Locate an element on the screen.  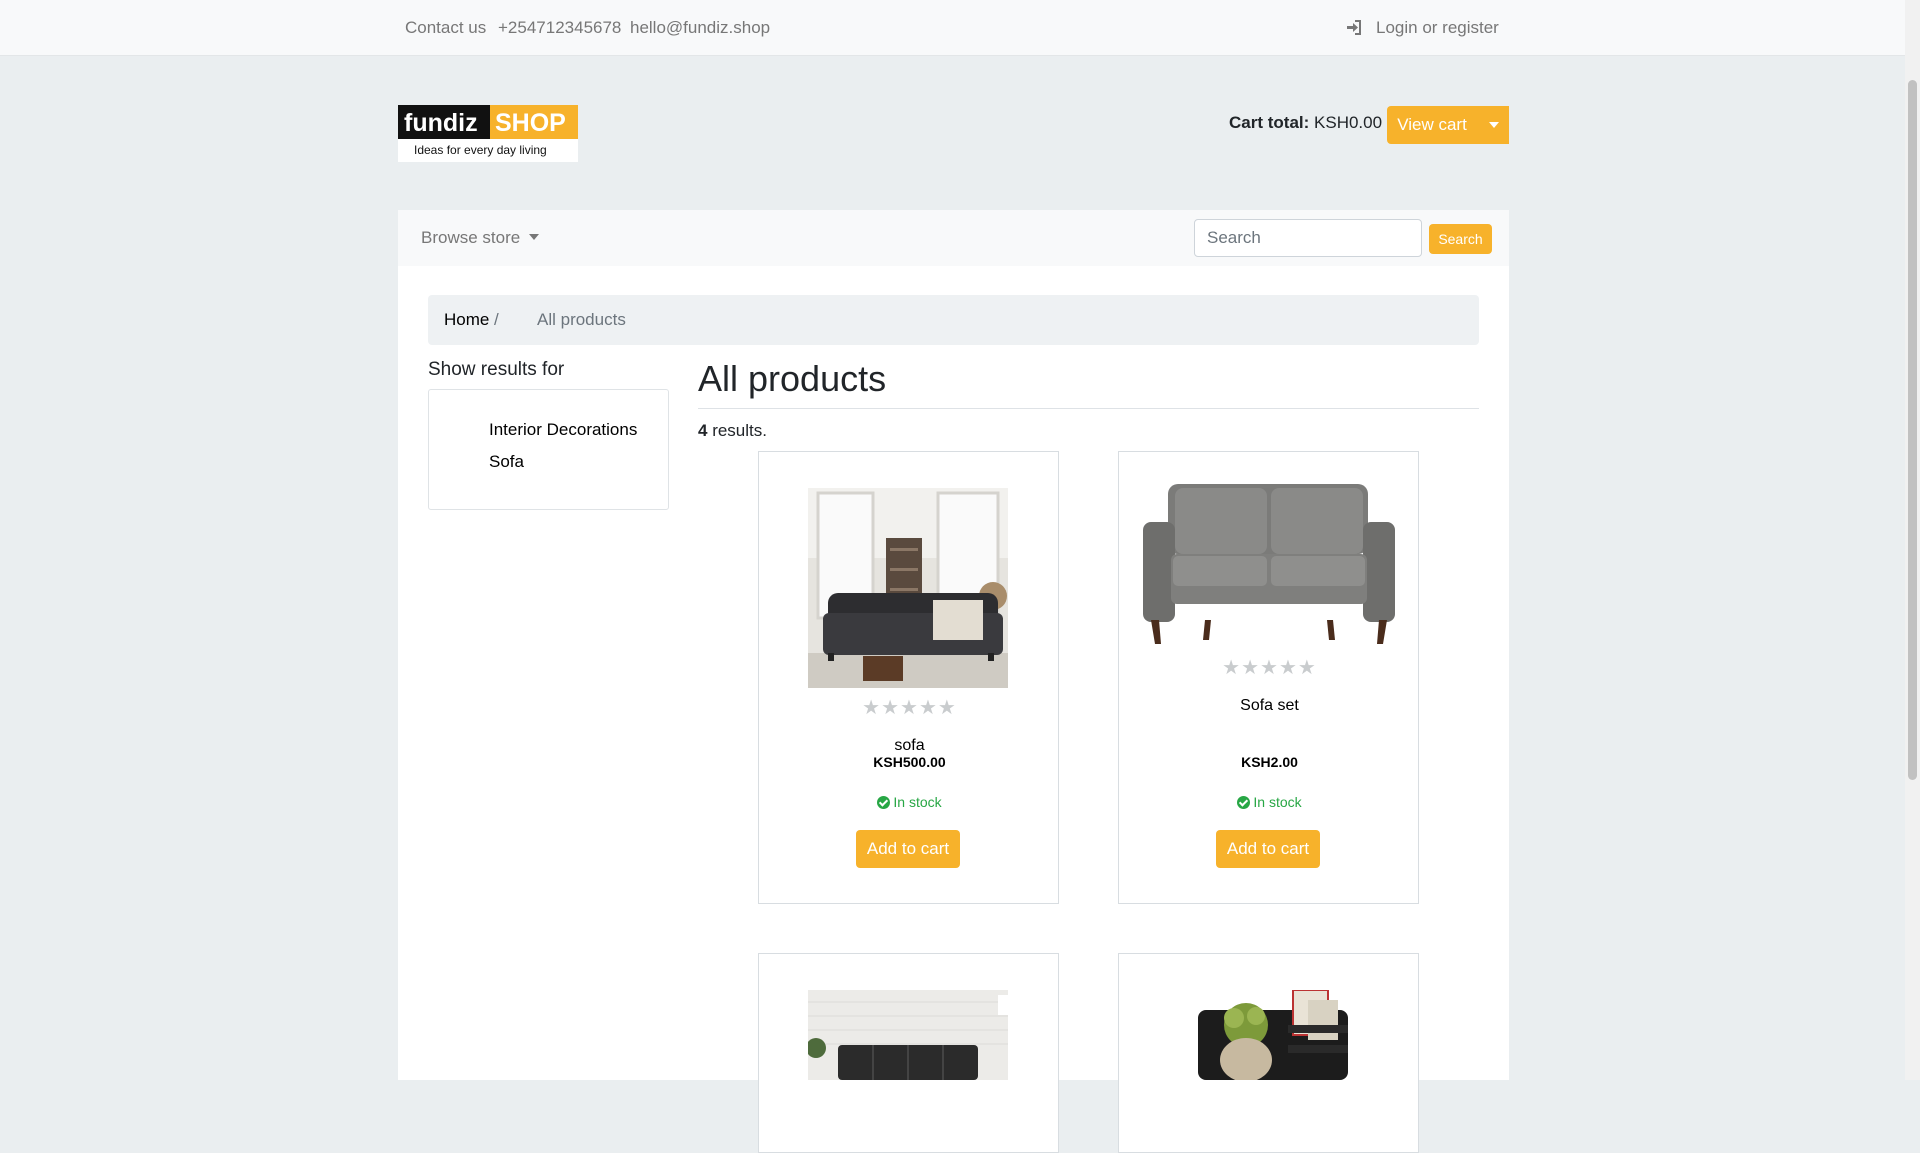
product-price: KSH2.00 is located at coordinates (1269, 762).